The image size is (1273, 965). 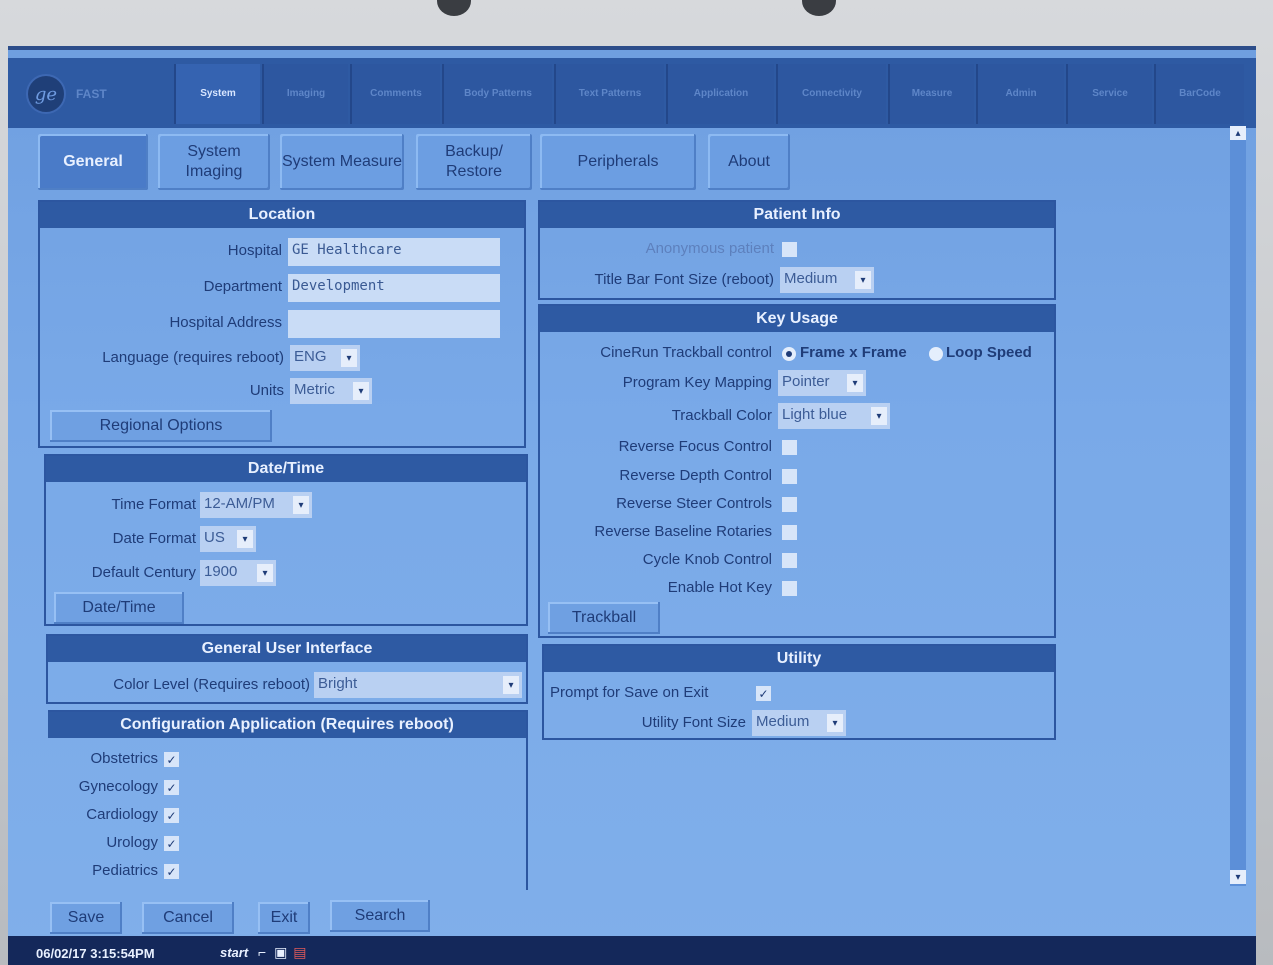 I want to click on cinerun-label: CineRun Trackball control, so click(x=686, y=352).